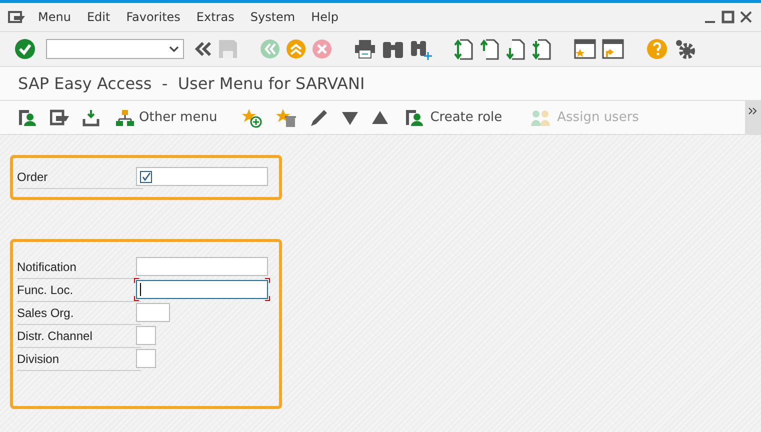 This screenshot has width=761, height=432. Describe the element at coordinates (191, 83) in the screenshot. I see `screen-title: SAP Easy Access - User Menu for SARVANI` at that location.